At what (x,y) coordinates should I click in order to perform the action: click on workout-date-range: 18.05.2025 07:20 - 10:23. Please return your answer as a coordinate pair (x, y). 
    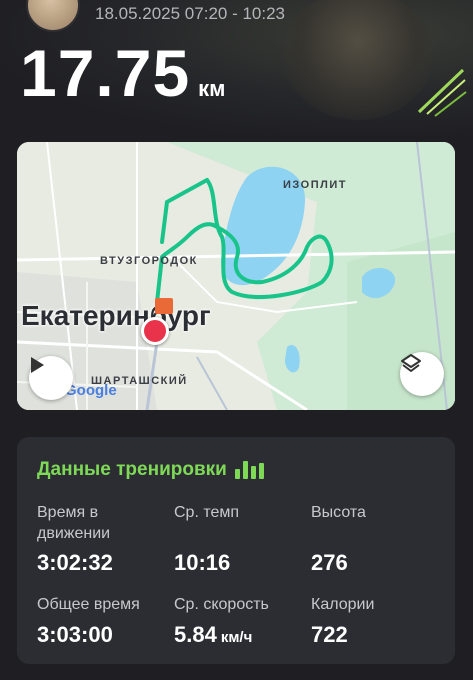
    Looking at the image, I should click on (190, 13).